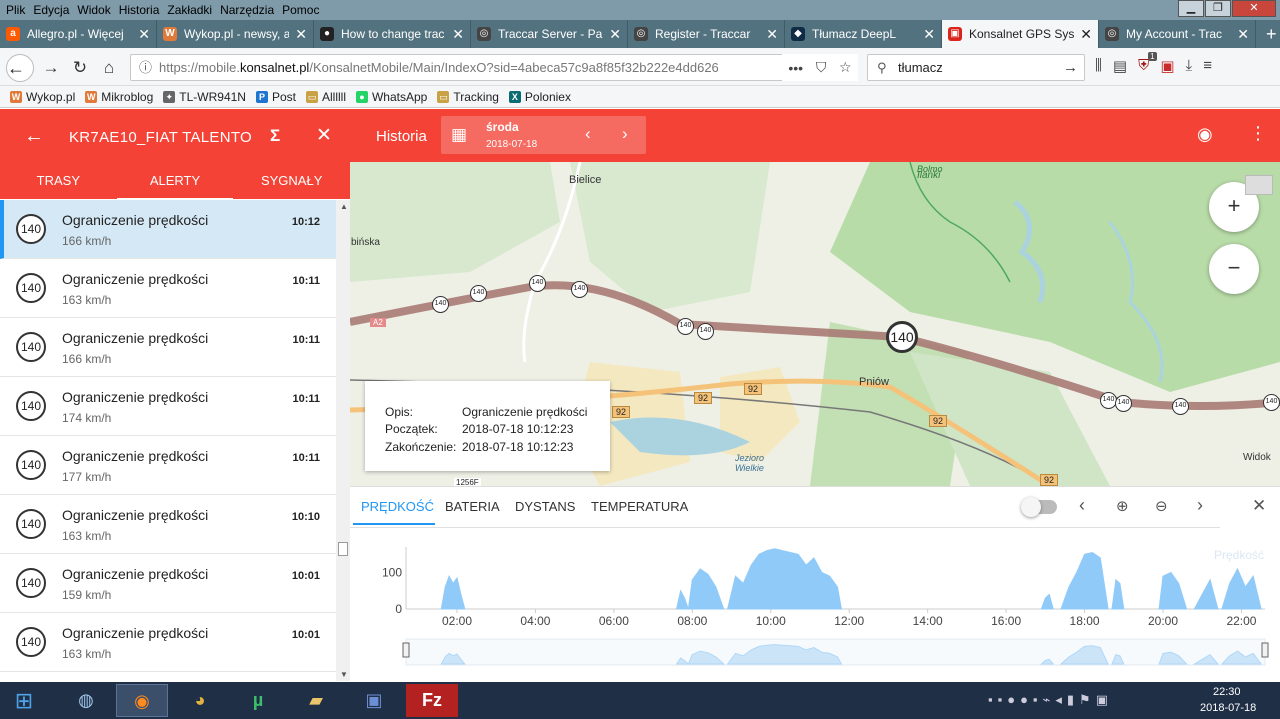 The width and height of the screenshot is (1280, 719). What do you see at coordinates (80, 68) in the screenshot?
I see `reload-button: ↻` at bounding box center [80, 68].